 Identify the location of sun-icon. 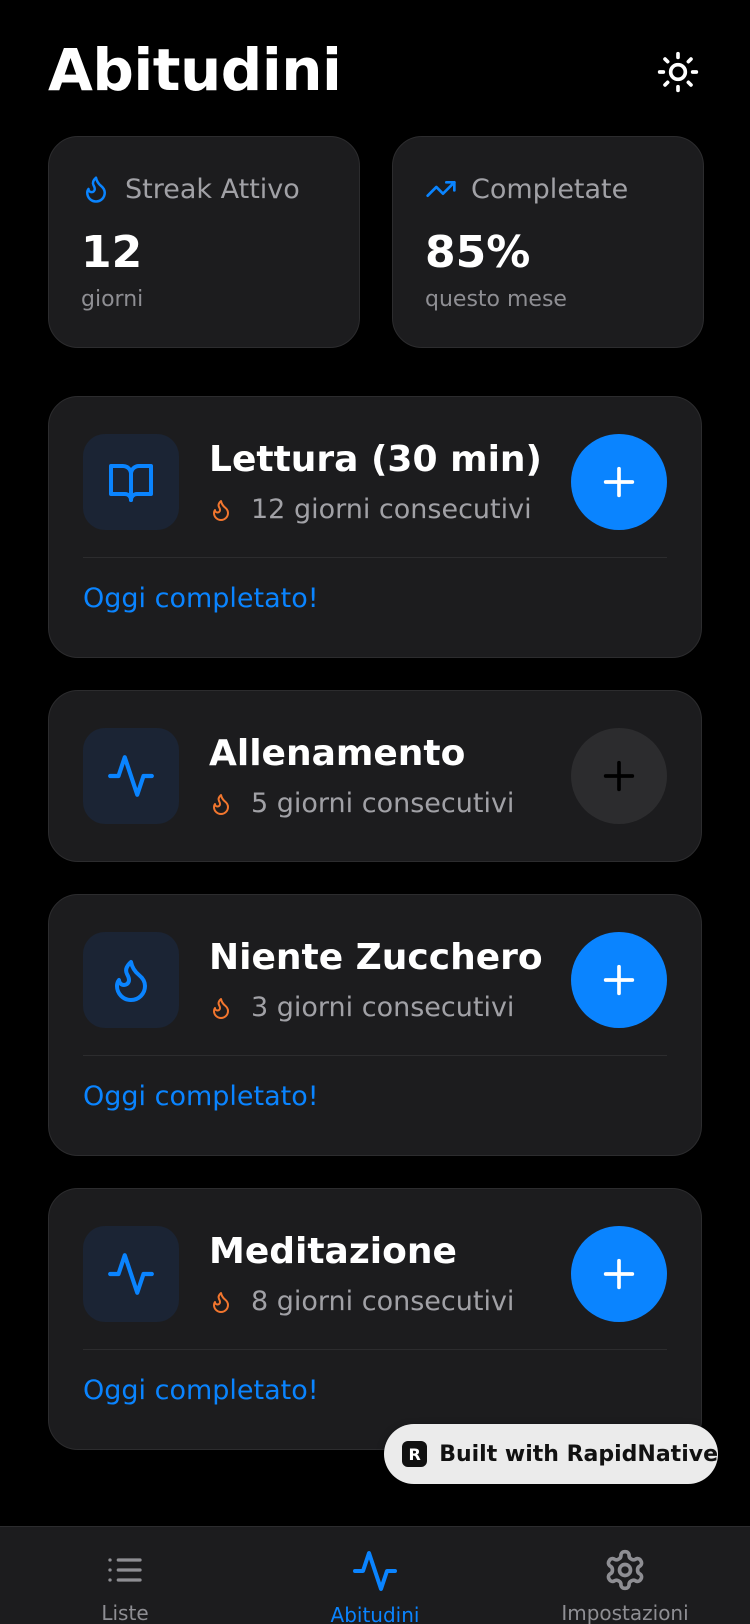
(678, 72).